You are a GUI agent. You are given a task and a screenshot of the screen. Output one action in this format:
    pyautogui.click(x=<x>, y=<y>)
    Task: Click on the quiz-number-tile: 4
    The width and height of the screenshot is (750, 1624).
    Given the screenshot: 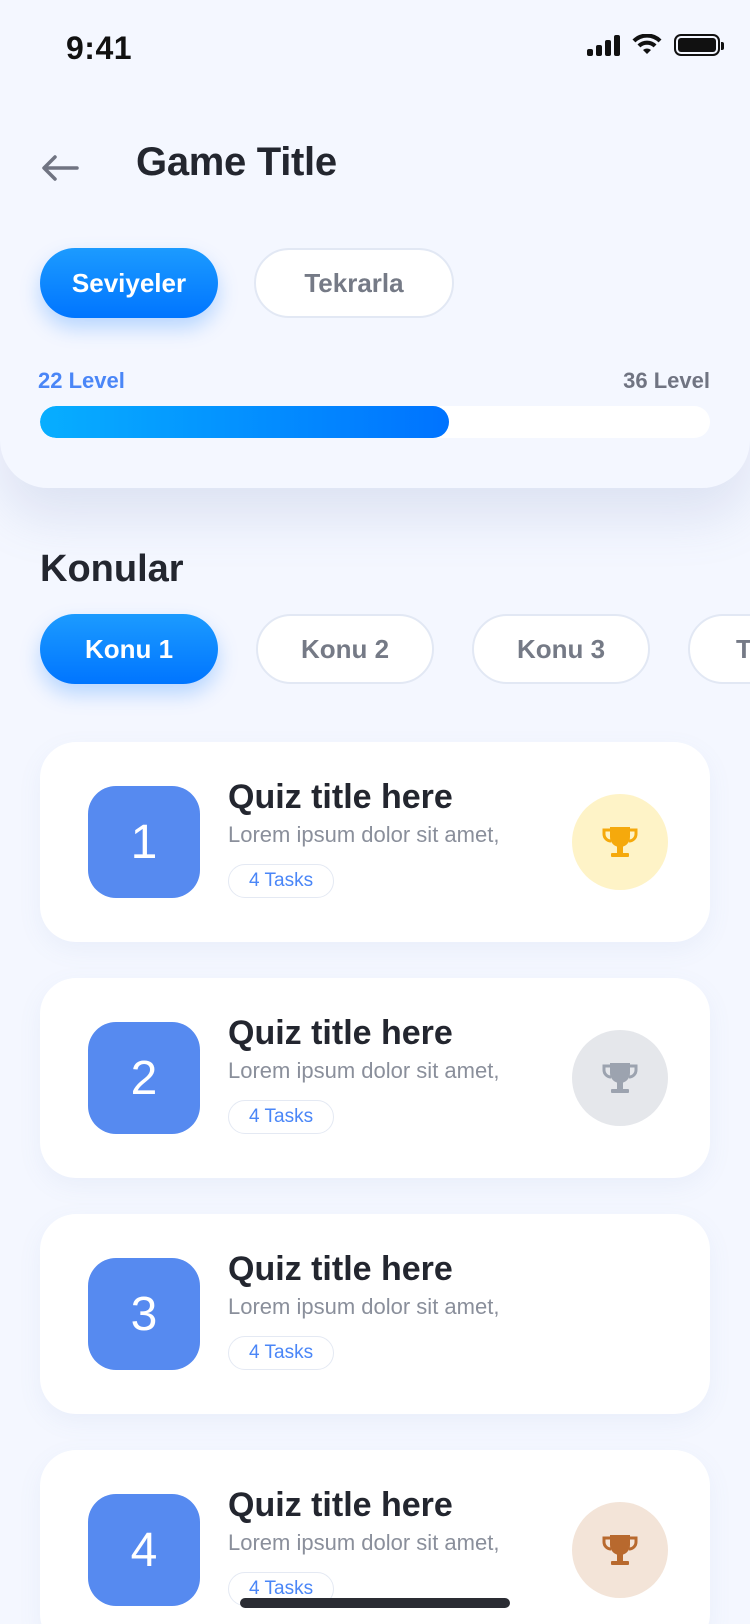 What is the action you would take?
    pyautogui.click(x=144, y=1550)
    